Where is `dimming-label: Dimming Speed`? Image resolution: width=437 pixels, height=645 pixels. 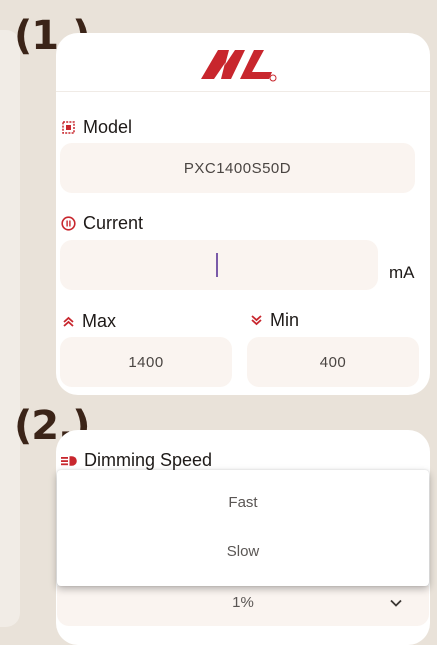
dimming-label: Dimming Speed is located at coordinates (136, 460).